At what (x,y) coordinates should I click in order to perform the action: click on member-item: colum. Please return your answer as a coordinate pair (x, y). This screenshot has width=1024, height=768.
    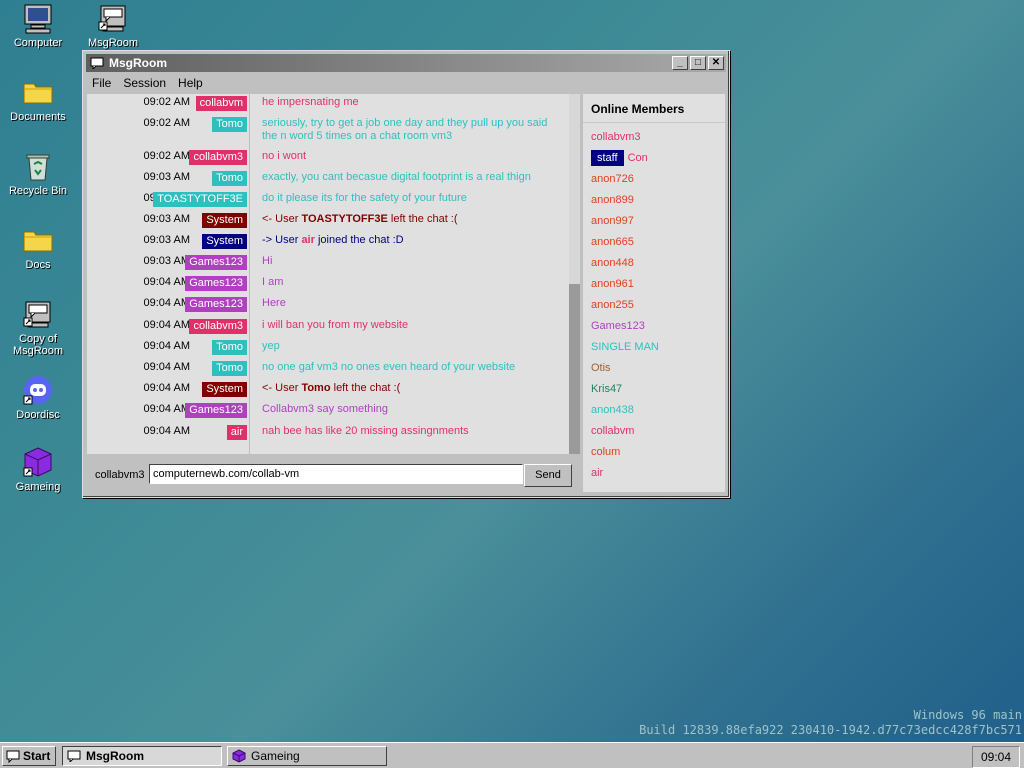
    Looking at the image, I should click on (605, 452).